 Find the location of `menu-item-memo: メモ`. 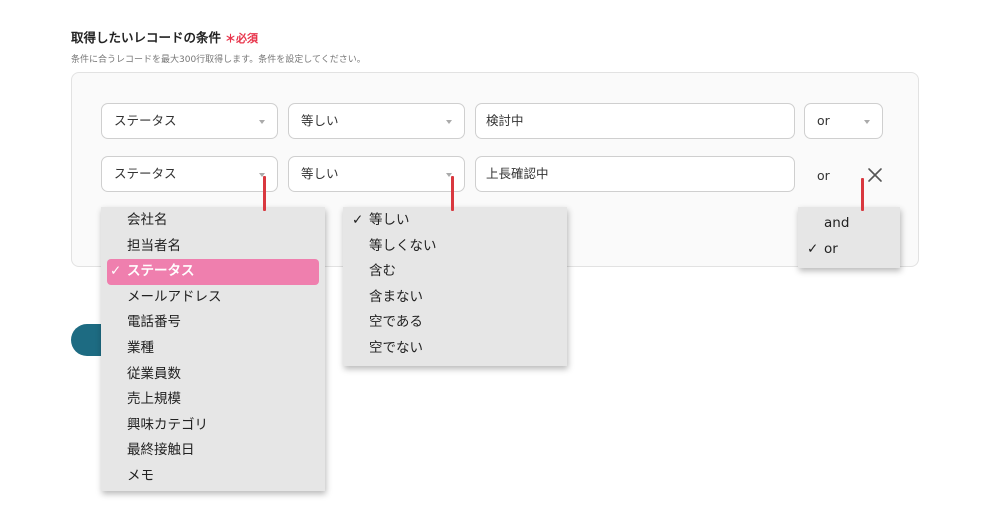

menu-item-memo: メモ is located at coordinates (213, 477).